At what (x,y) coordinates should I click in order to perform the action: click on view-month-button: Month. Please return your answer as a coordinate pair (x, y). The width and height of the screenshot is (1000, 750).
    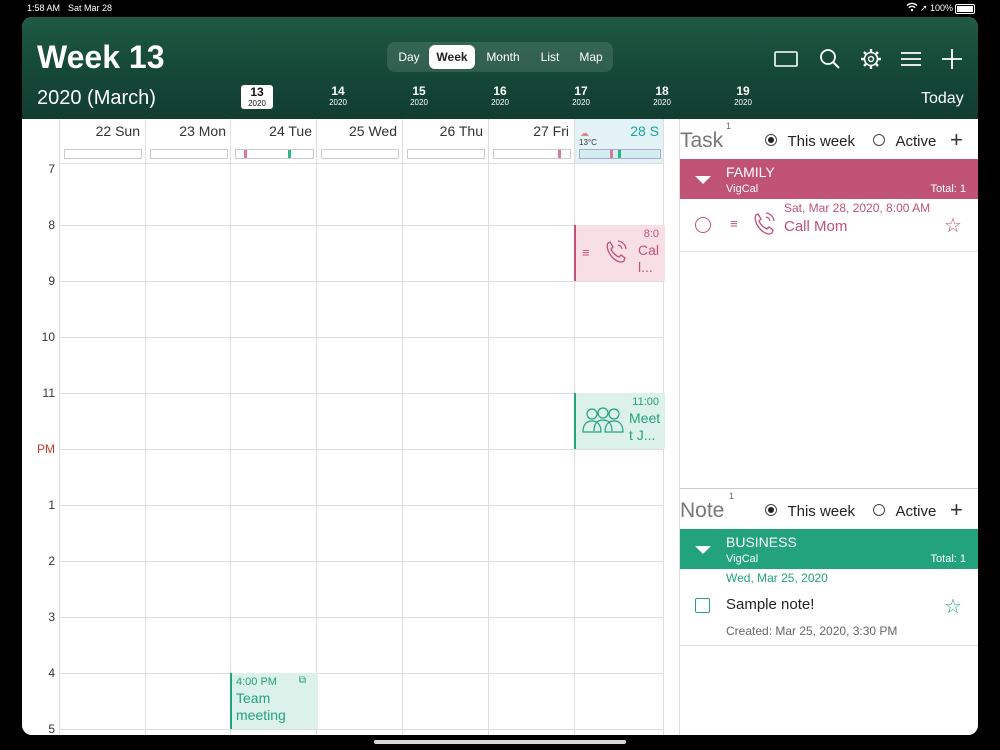
    Looking at the image, I should click on (503, 57).